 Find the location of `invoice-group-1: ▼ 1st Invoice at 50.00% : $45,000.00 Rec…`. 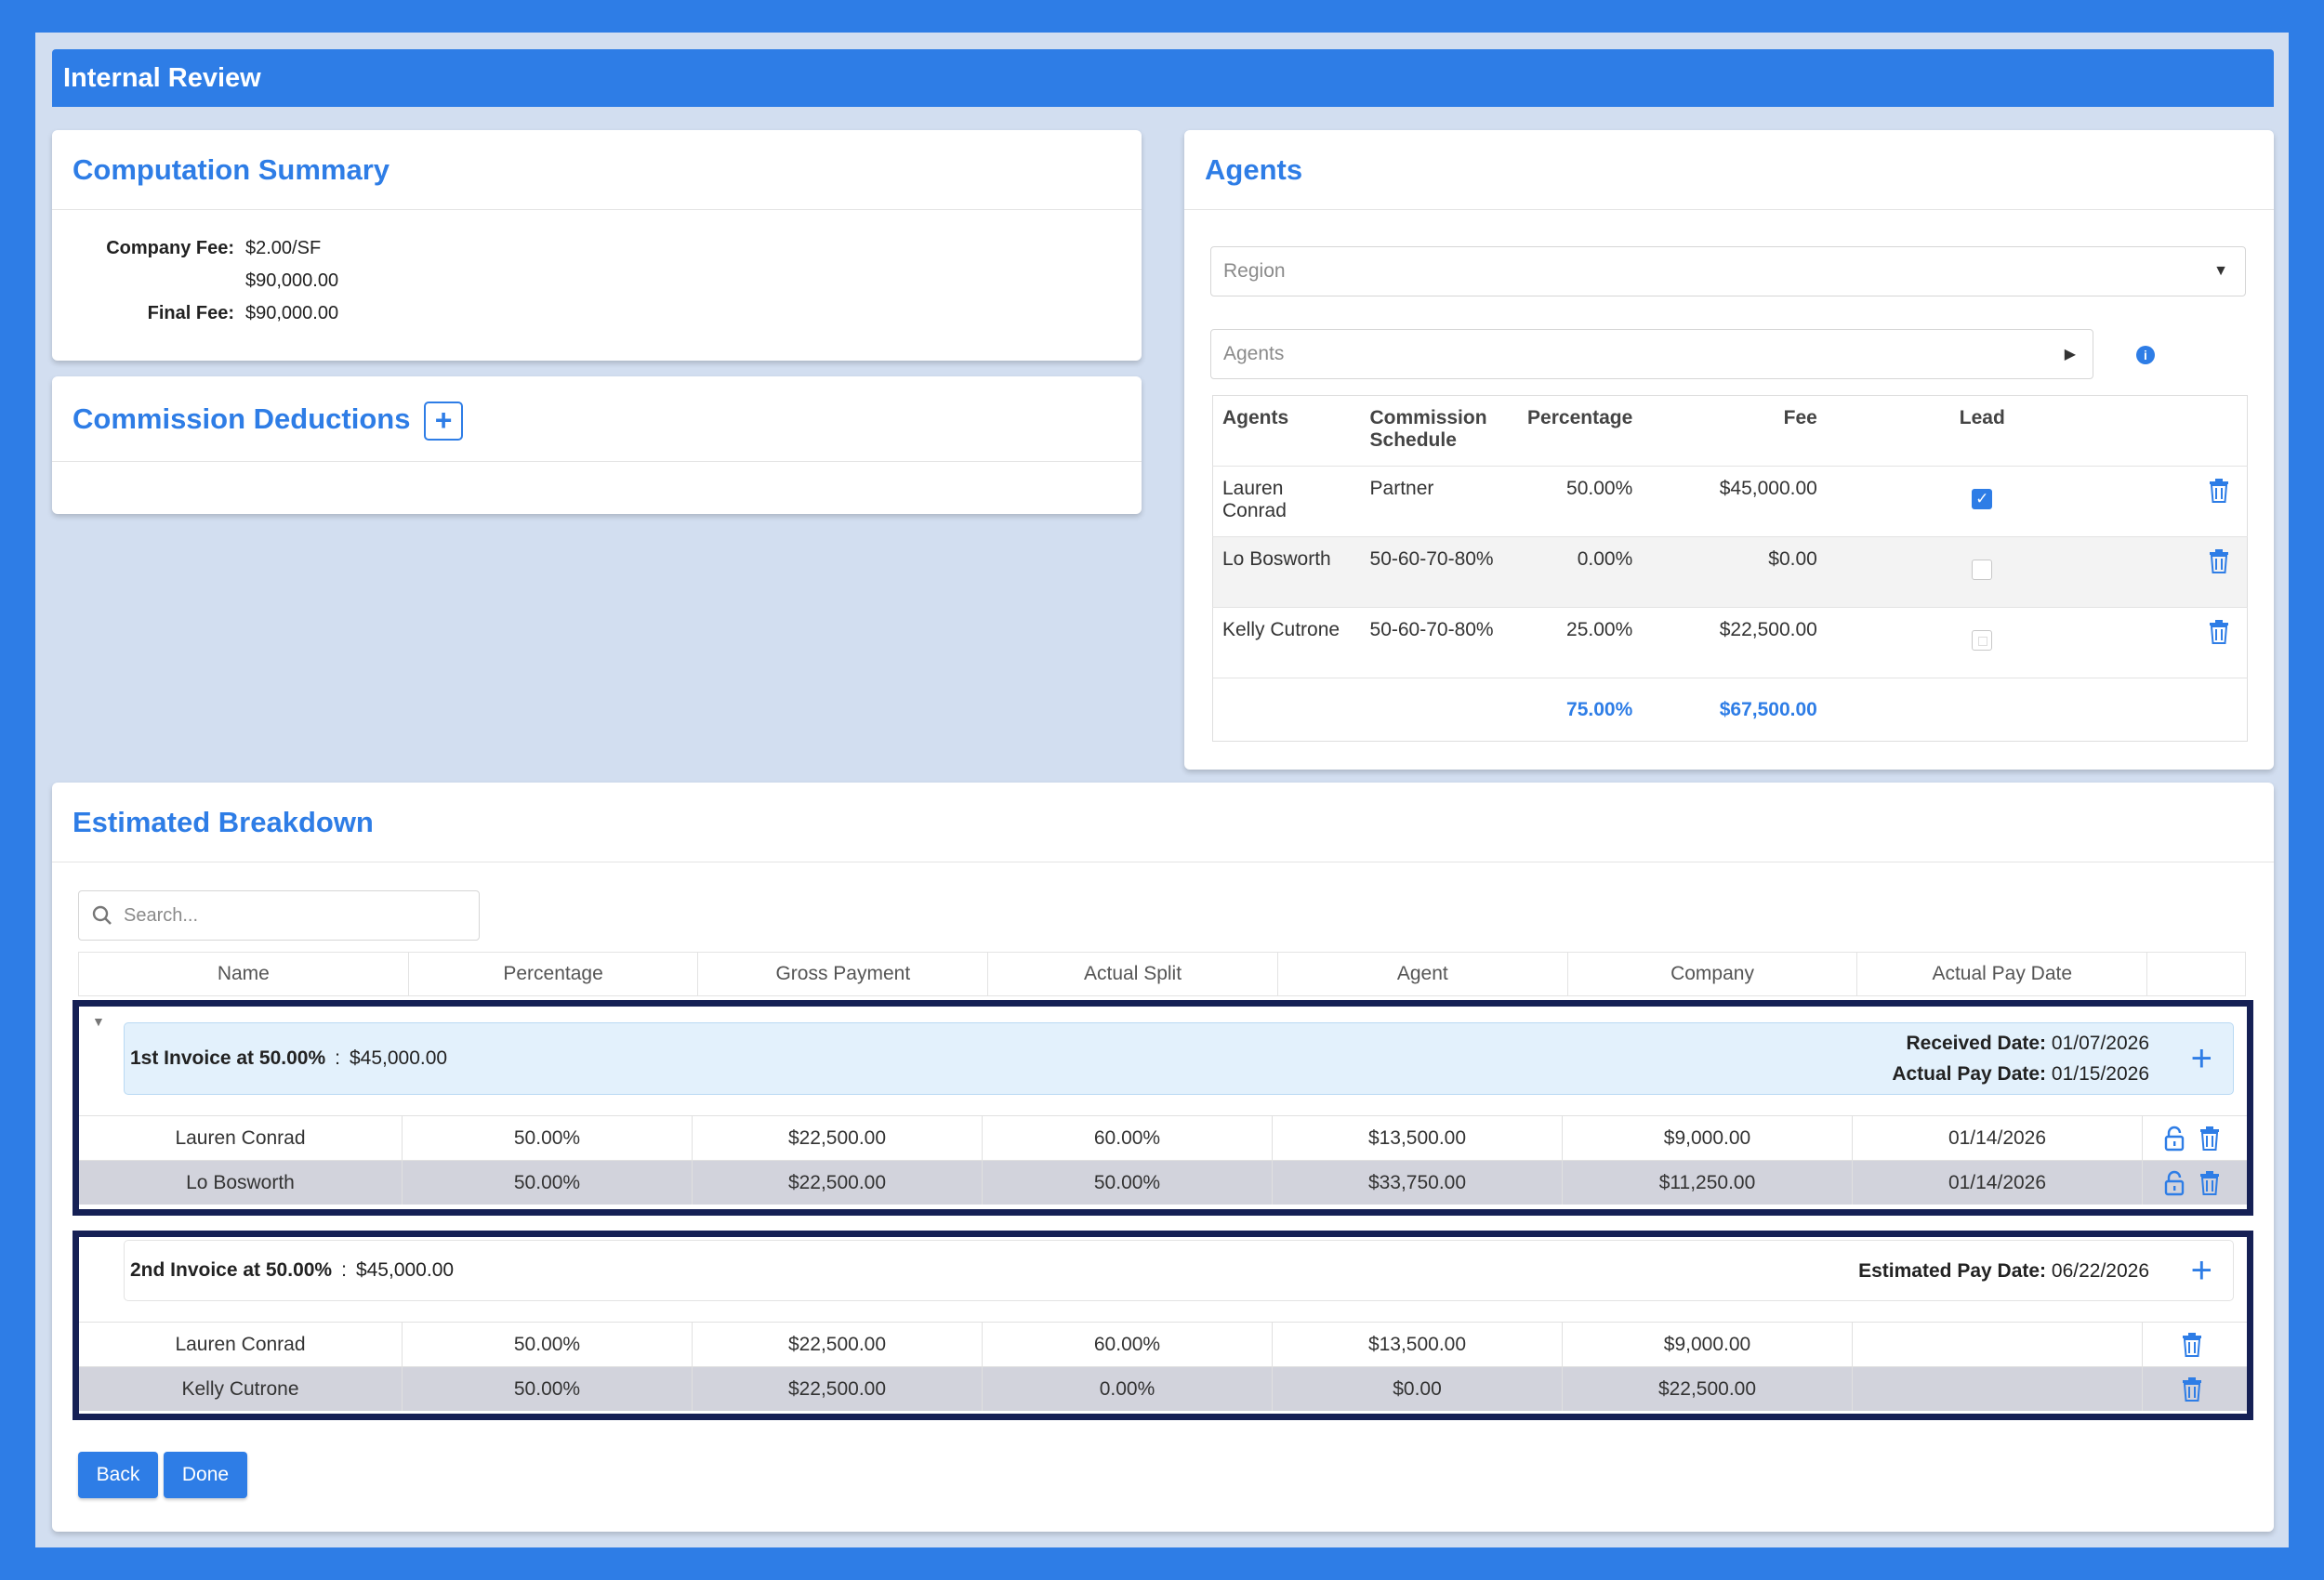

invoice-group-1: ▼ 1st Invoice at 50.00% : $45,000.00 Rec… is located at coordinates (1163, 1108).